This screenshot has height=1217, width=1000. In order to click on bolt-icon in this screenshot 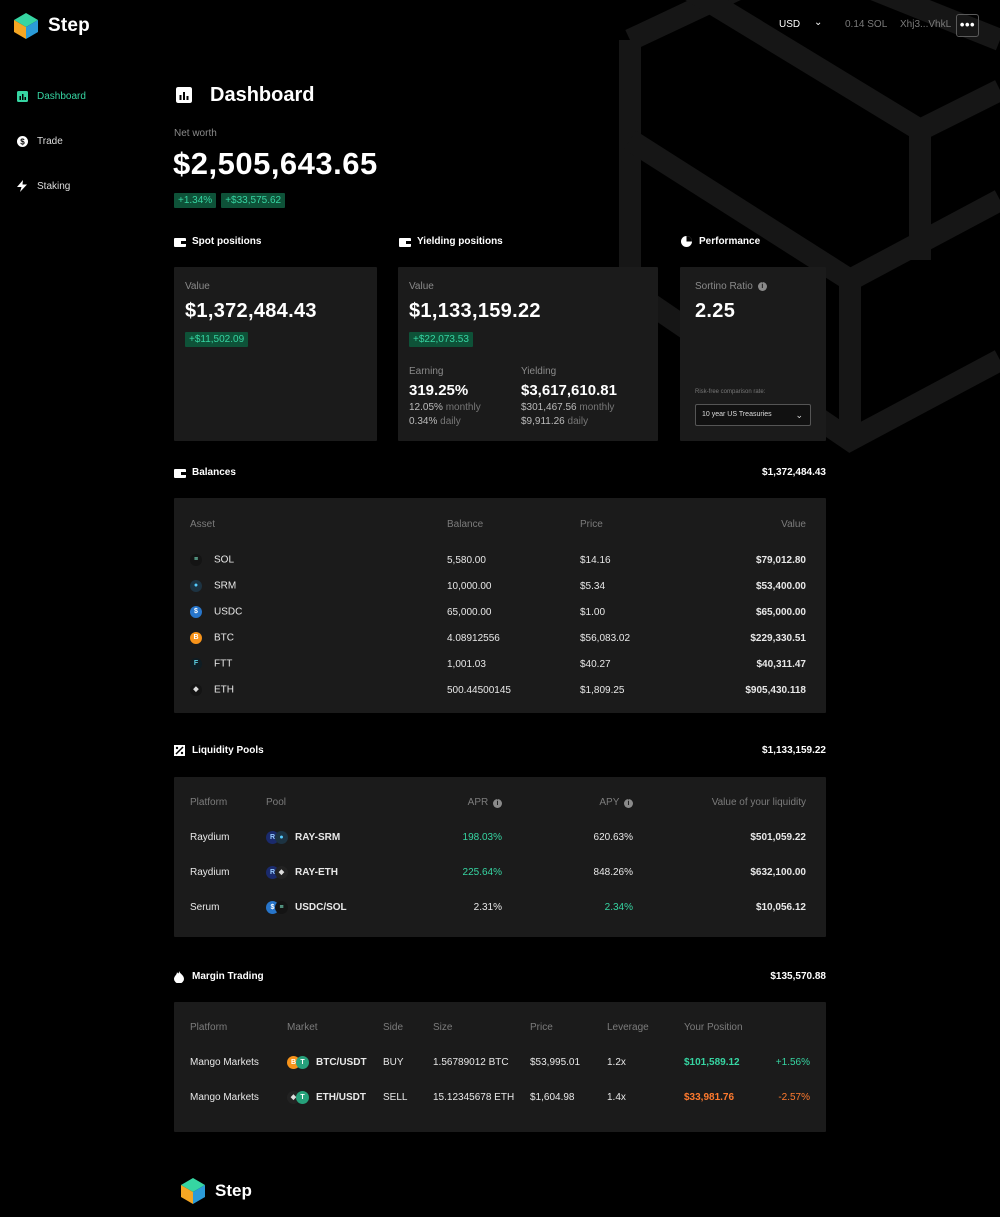, I will do `click(22, 186)`.